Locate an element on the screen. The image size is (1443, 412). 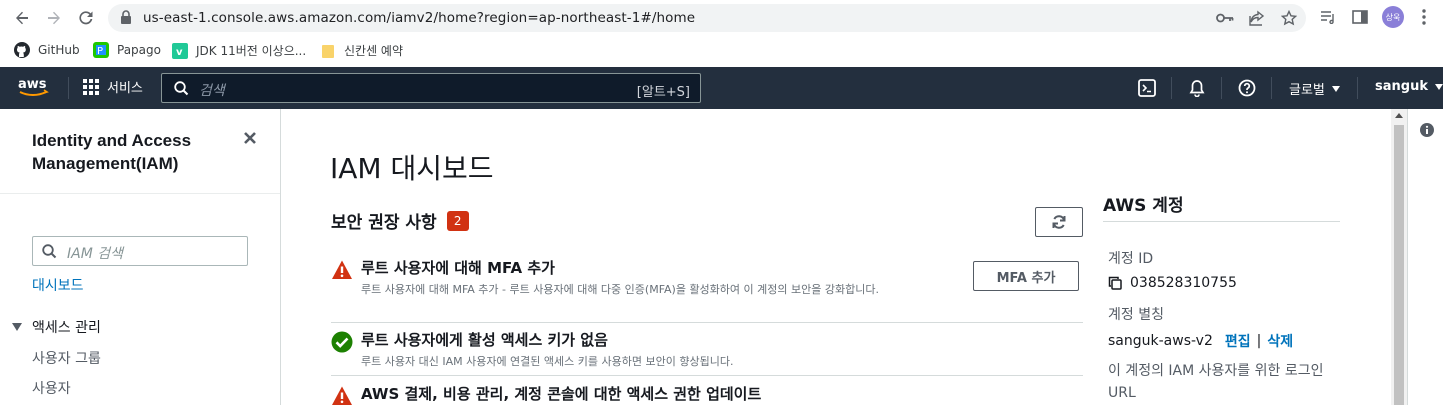
sidebar-item-dashboard: 대시보드 is located at coordinates (58, 285).